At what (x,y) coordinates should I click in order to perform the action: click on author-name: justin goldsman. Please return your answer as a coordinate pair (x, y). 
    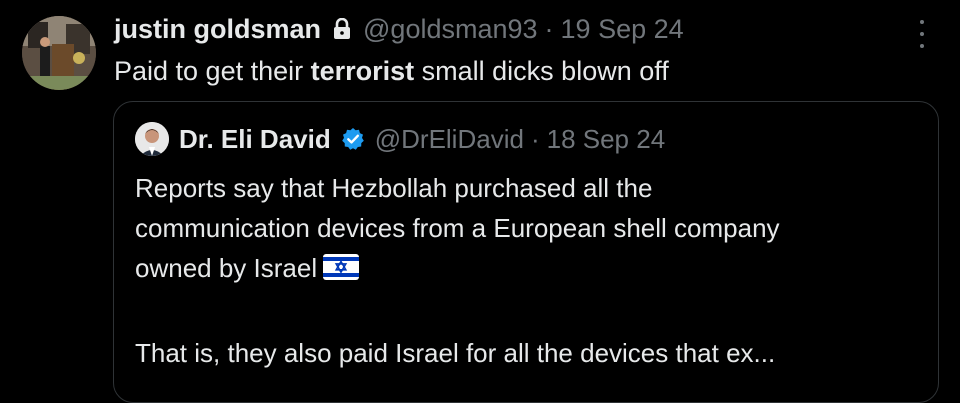
    Looking at the image, I should click on (217, 29).